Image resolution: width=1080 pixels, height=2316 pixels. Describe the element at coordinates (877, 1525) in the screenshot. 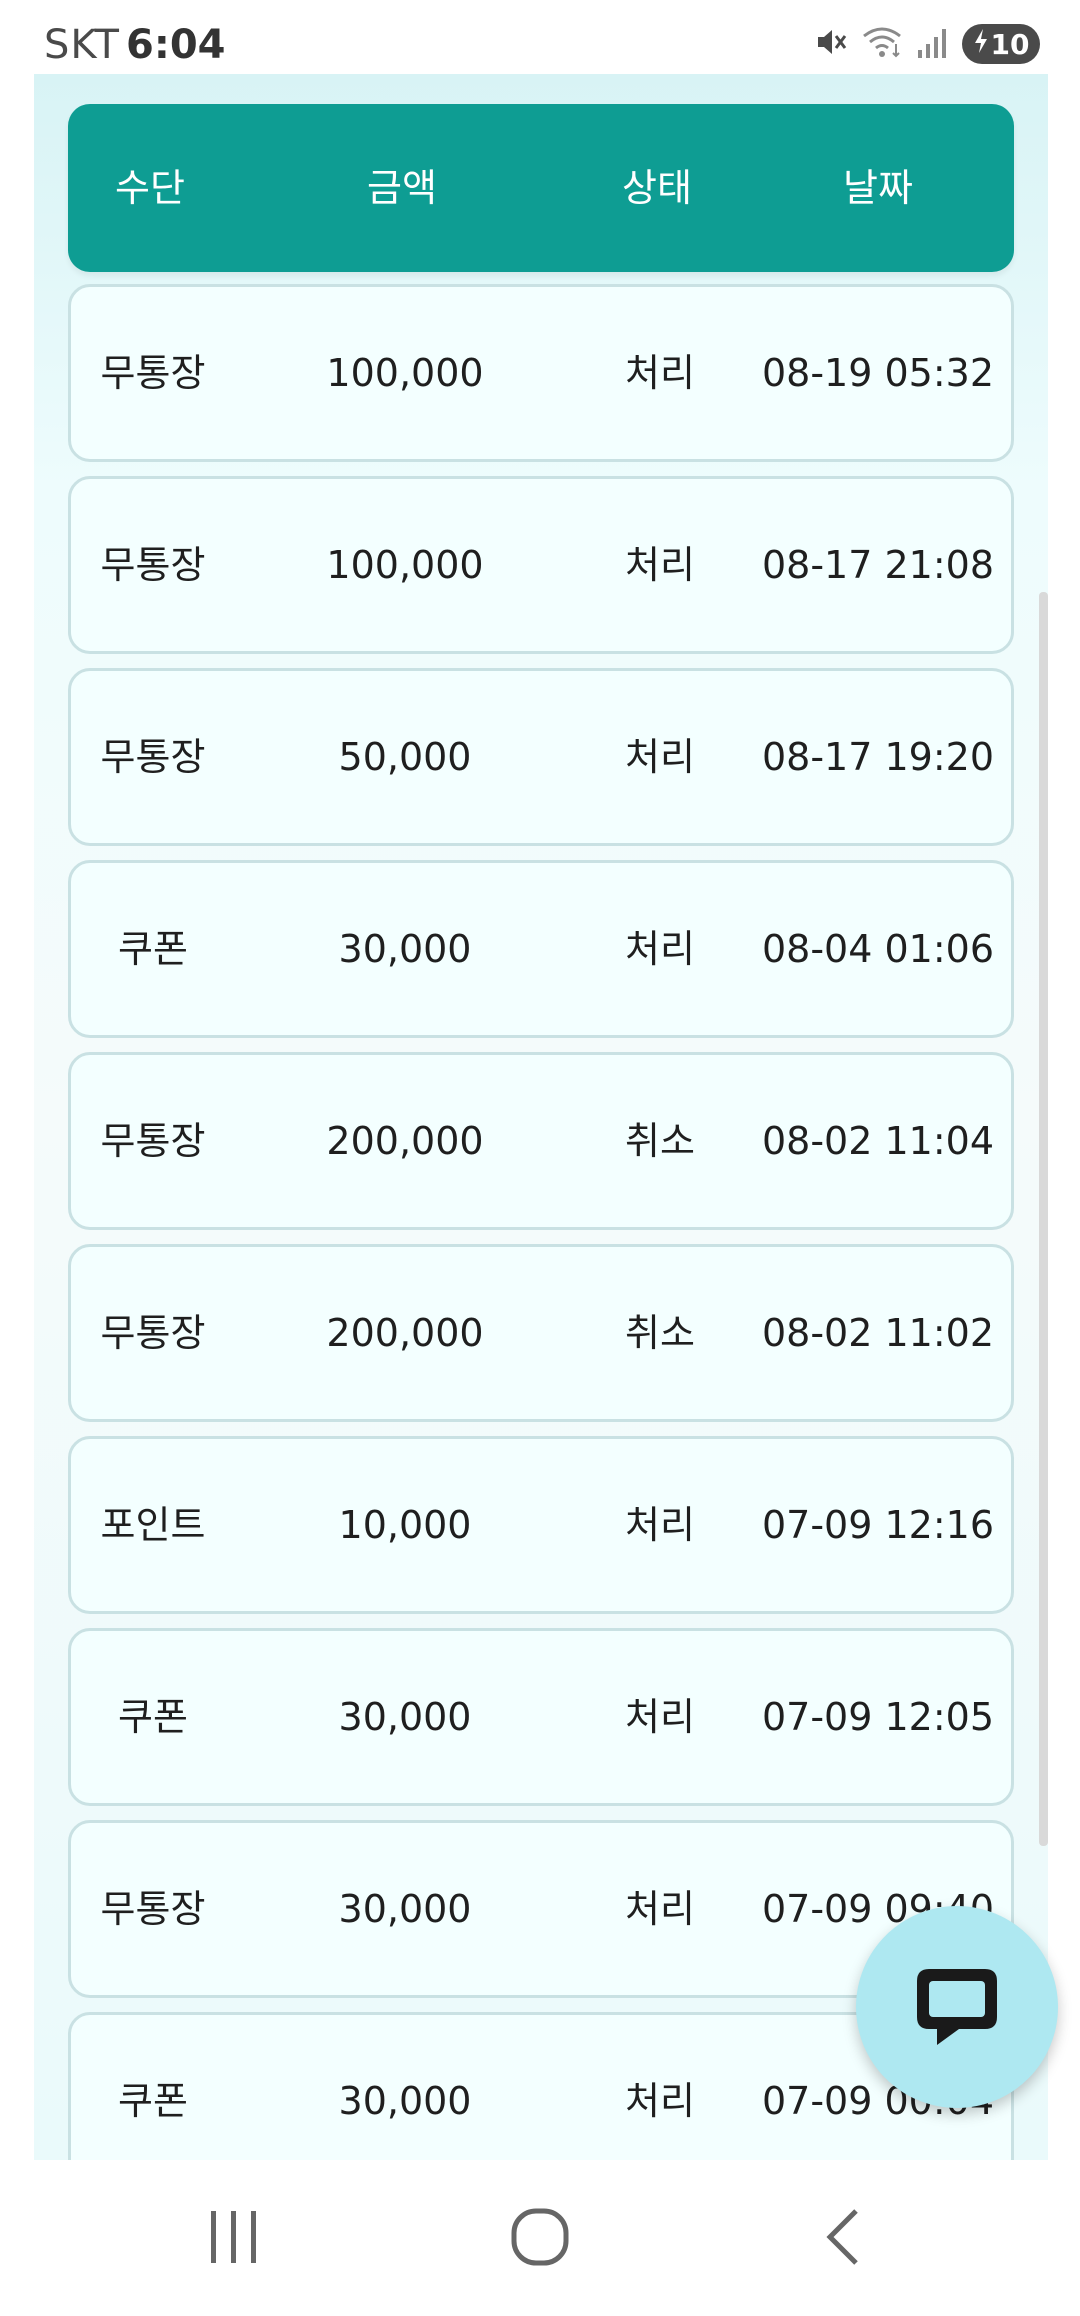

I see `row-date: 07-09 12:16` at that location.